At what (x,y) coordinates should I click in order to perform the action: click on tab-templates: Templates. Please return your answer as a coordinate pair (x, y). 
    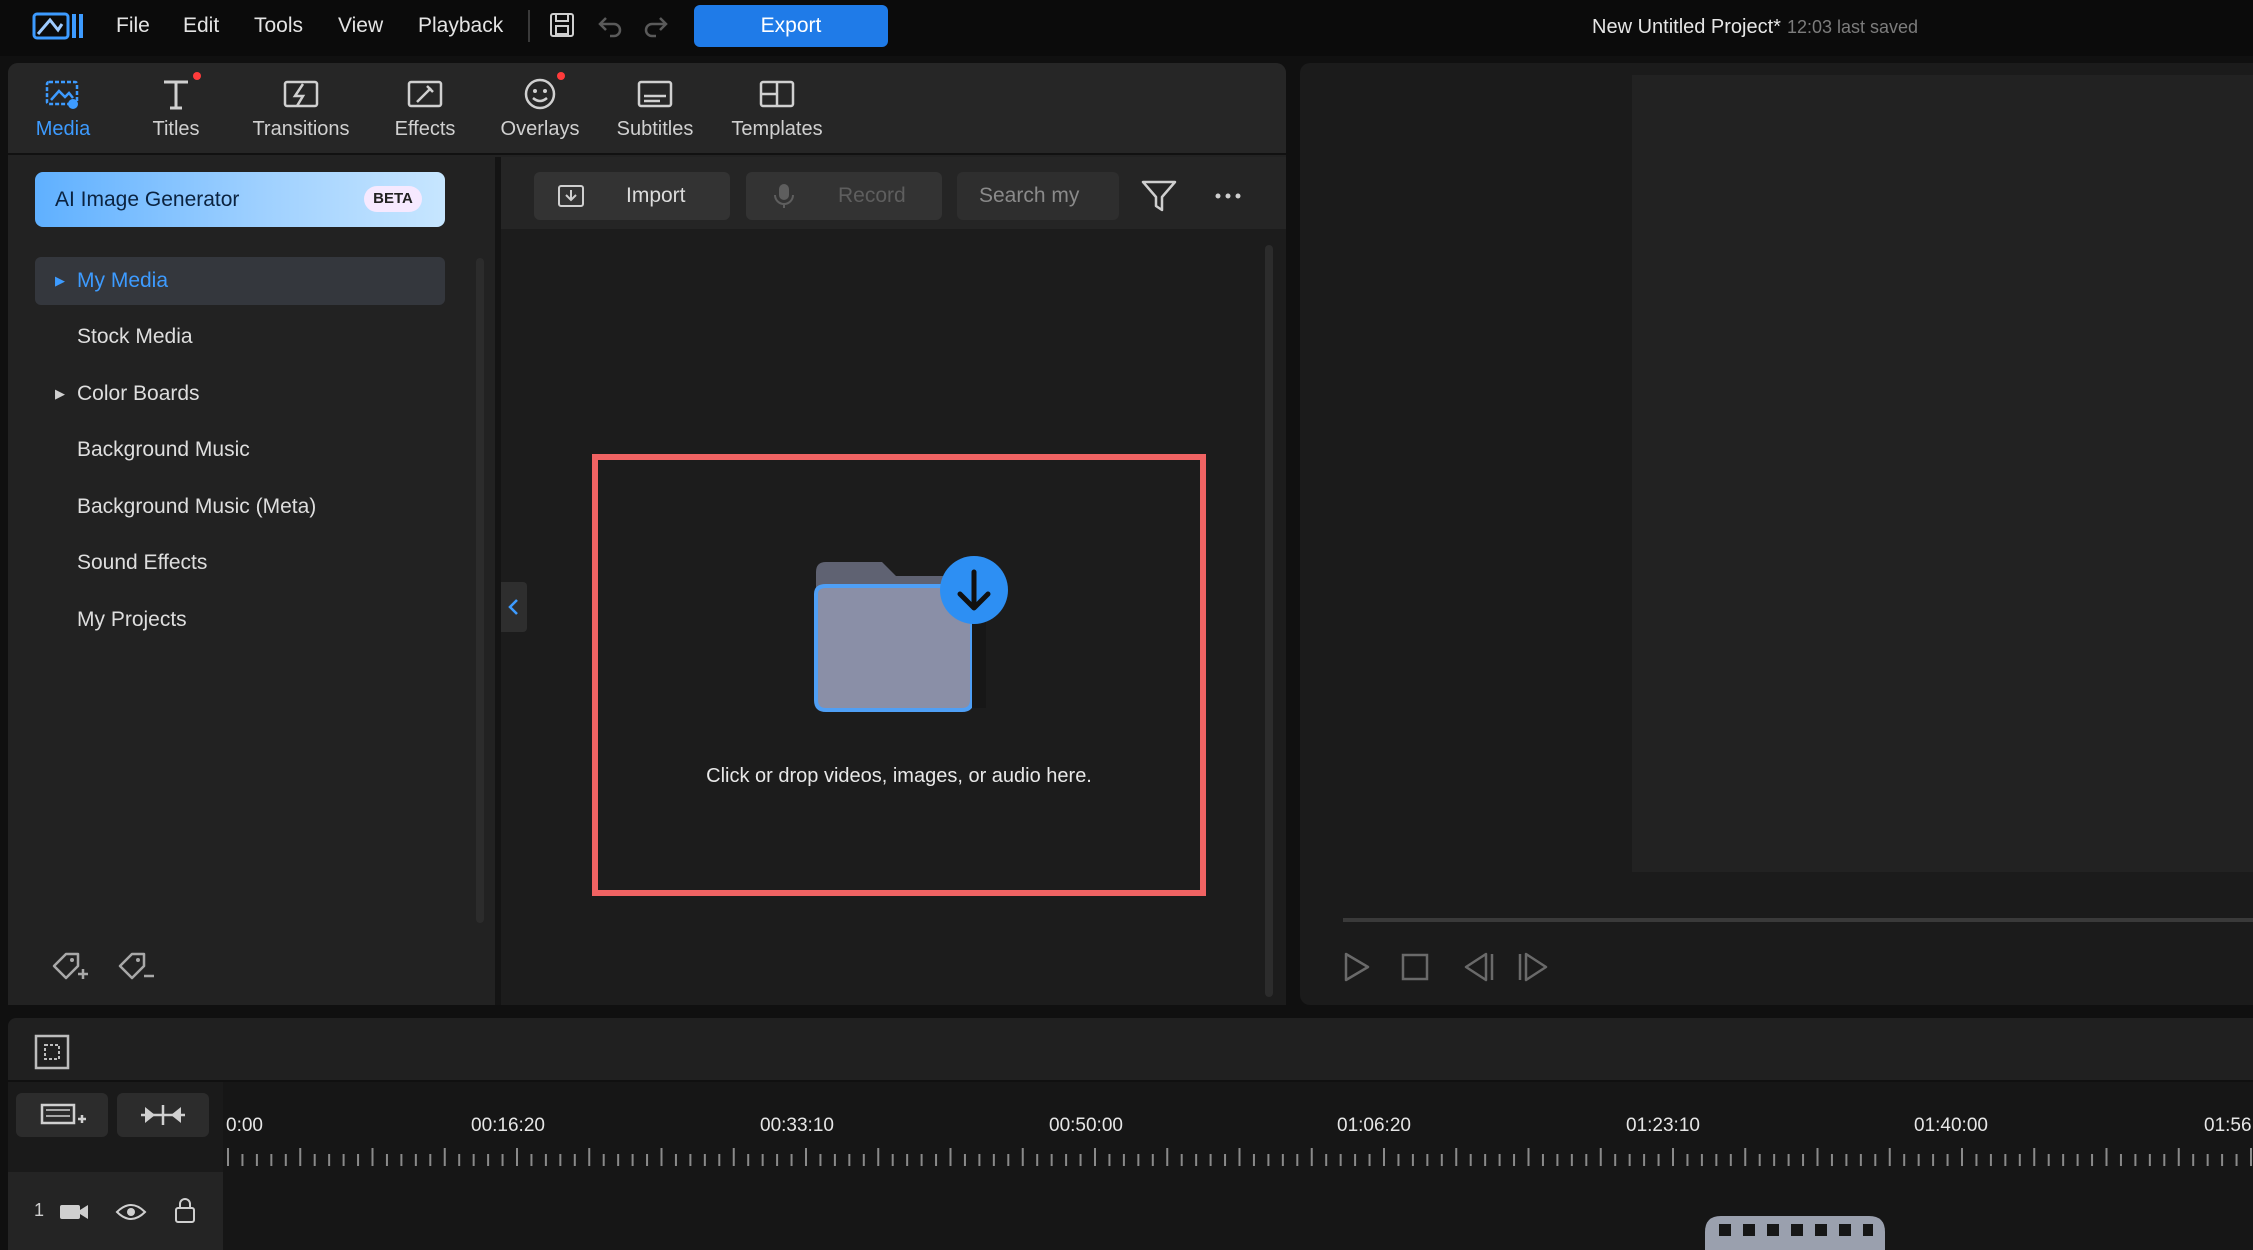
    Looking at the image, I should click on (777, 112).